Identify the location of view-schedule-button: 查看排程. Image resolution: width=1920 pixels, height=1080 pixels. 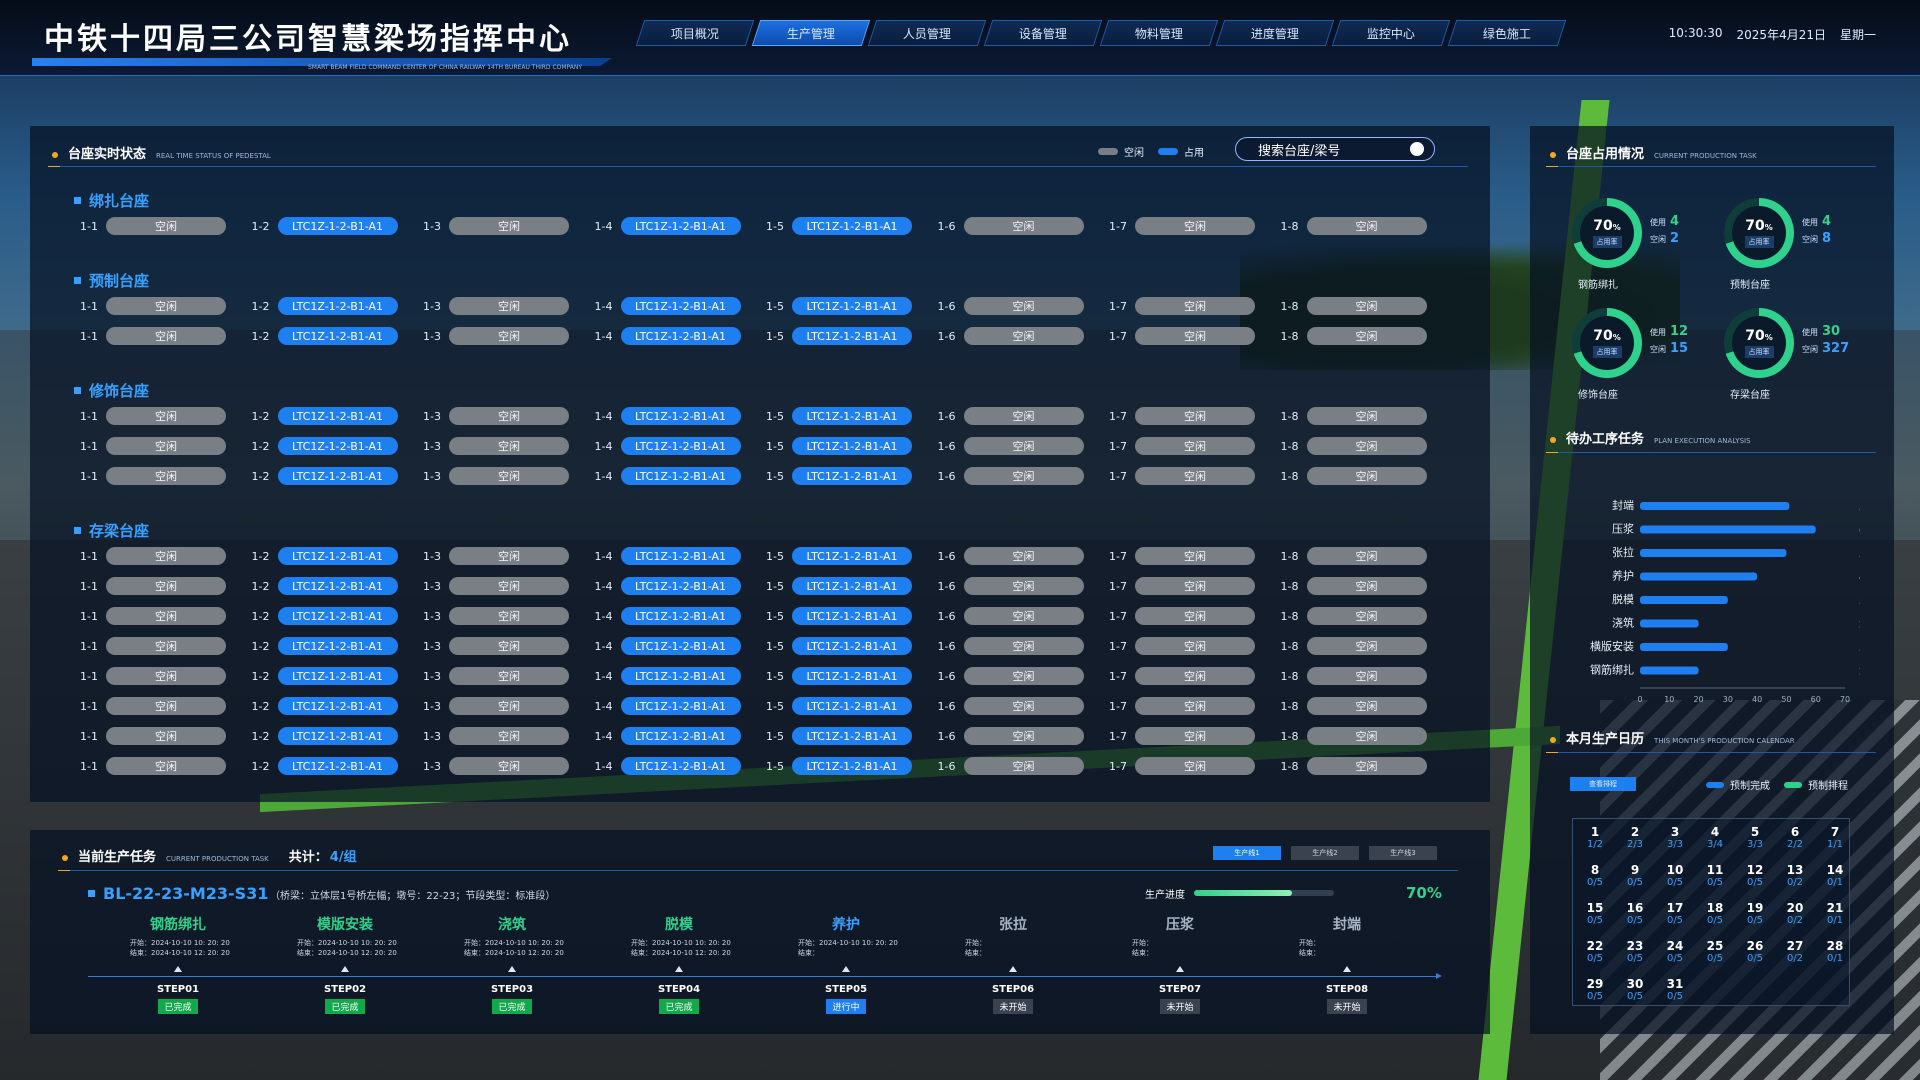
(1603, 784).